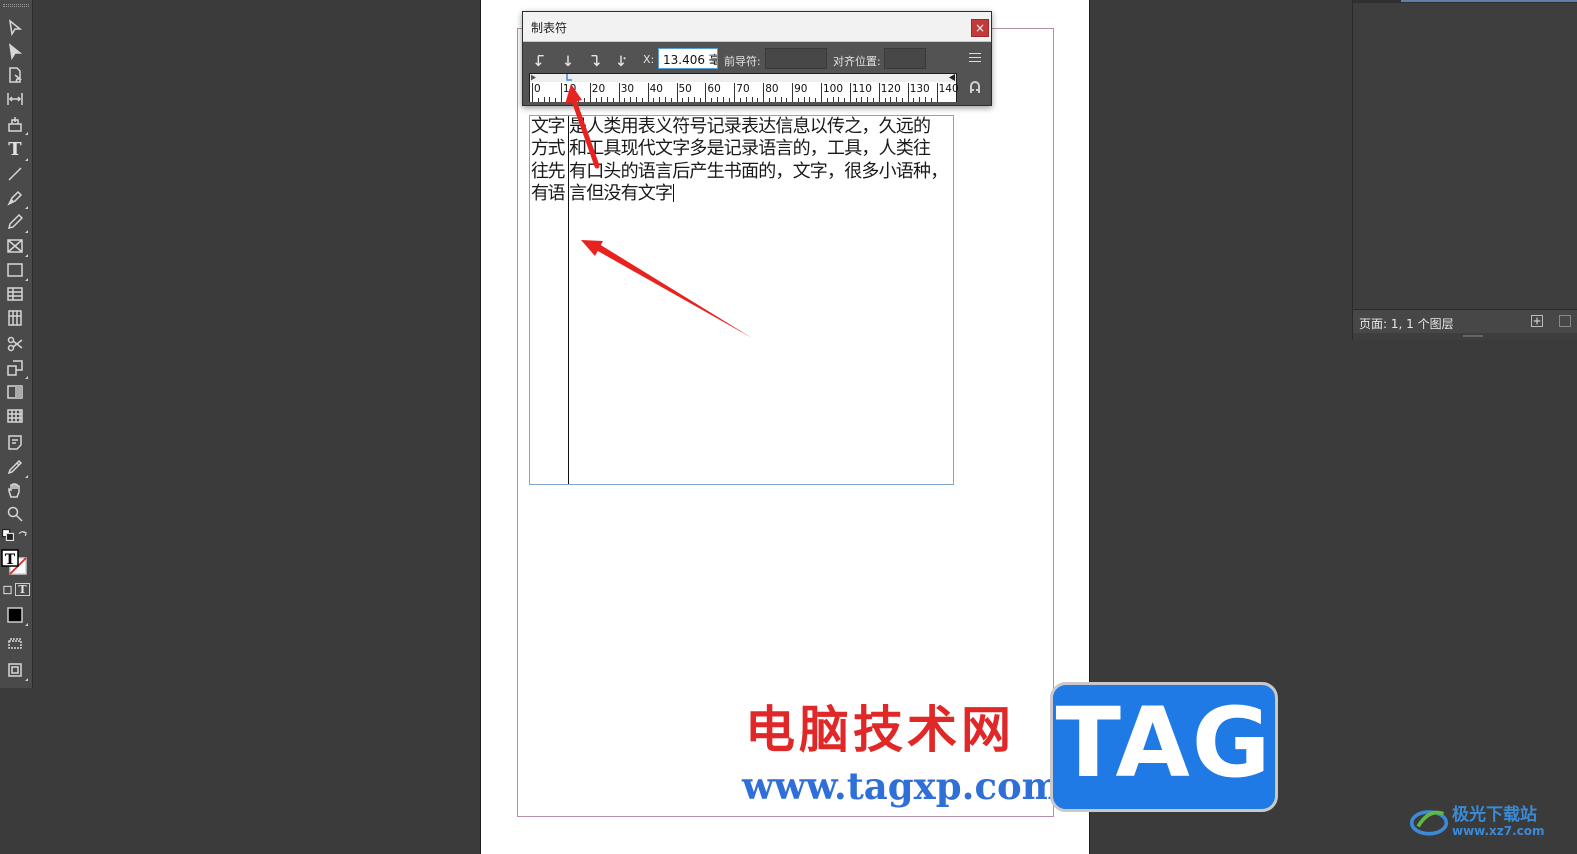  I want to click on panel-menu-icon, so click(975, 57).